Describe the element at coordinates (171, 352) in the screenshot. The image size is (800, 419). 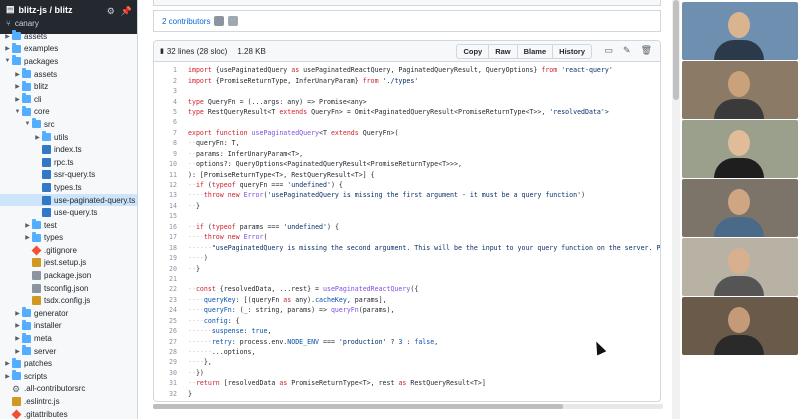
I see `line-number: 28` at that location.